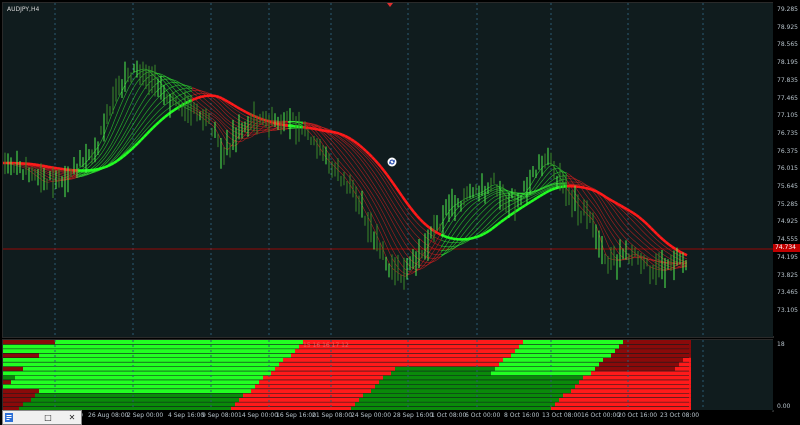 The height and width of the screenshot is (425, 800). Describe the element at coordinates (787, 98) in the screenshot. I see `price-axis-label: 77.465` at that location.